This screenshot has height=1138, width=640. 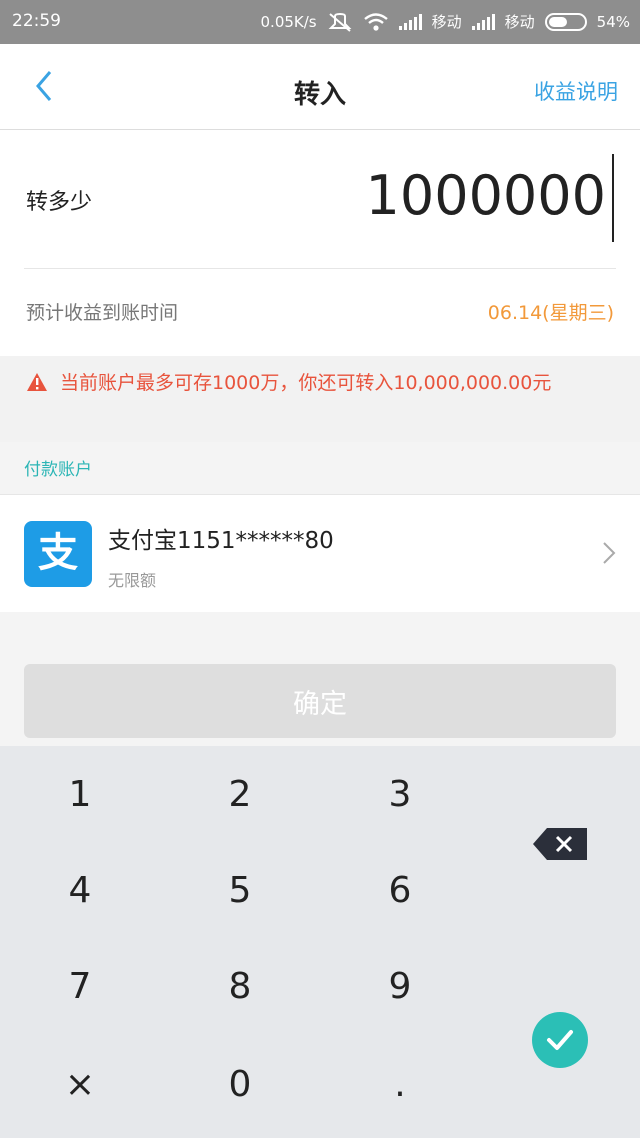 What do you see at coordinates (36, 21) in the screenshot?
I see `status-time: 22:59` at bounding box center [36, 21].